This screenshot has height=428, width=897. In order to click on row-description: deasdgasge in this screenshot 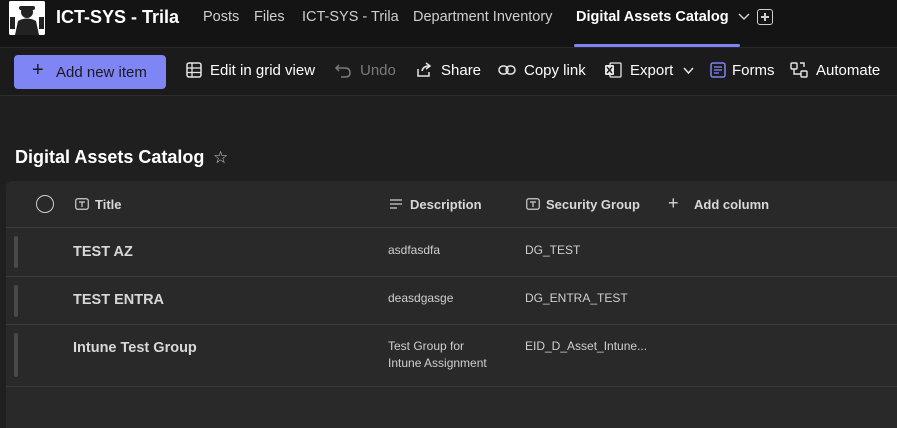, I will do `click(421, 298)`.